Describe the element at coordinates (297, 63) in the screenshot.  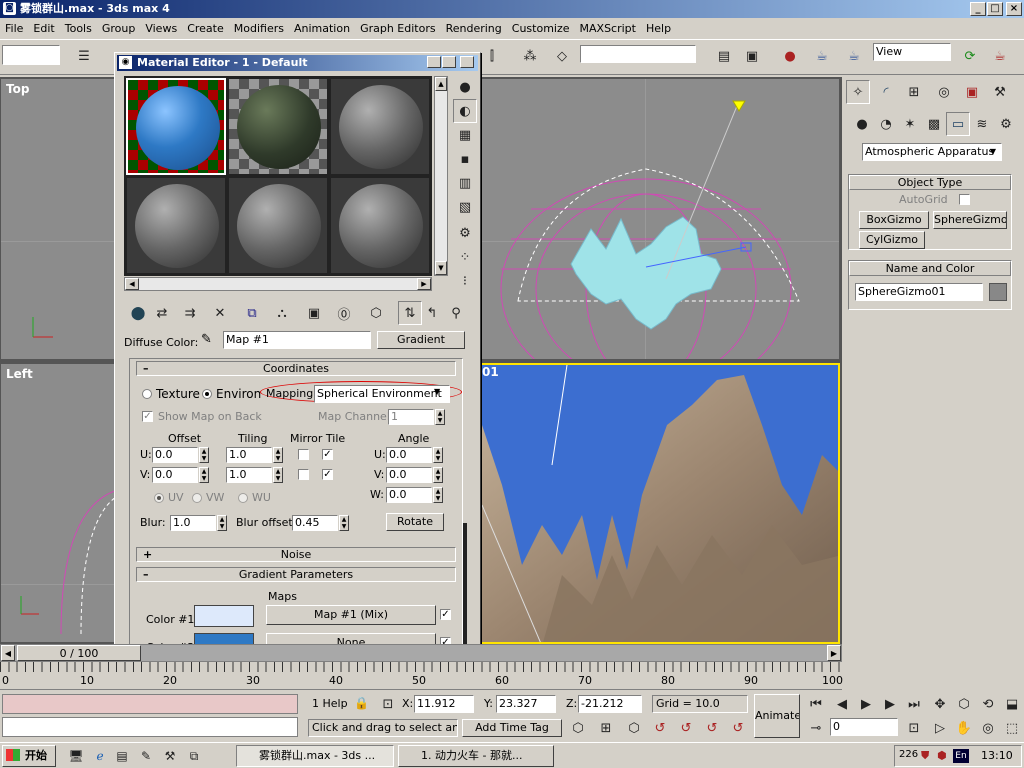
I see `material-editor-title: Material Editor - 1 - Default` at that location.